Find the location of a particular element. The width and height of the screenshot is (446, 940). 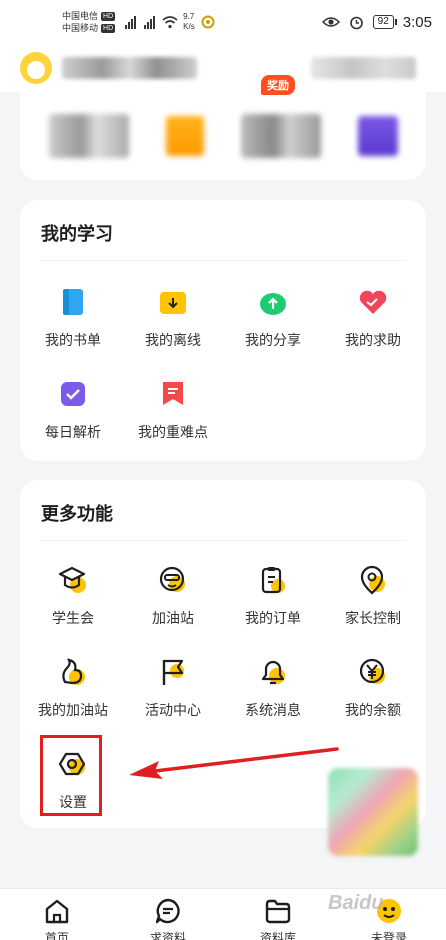

daily-check-icon is located at coordinates (73, 394).